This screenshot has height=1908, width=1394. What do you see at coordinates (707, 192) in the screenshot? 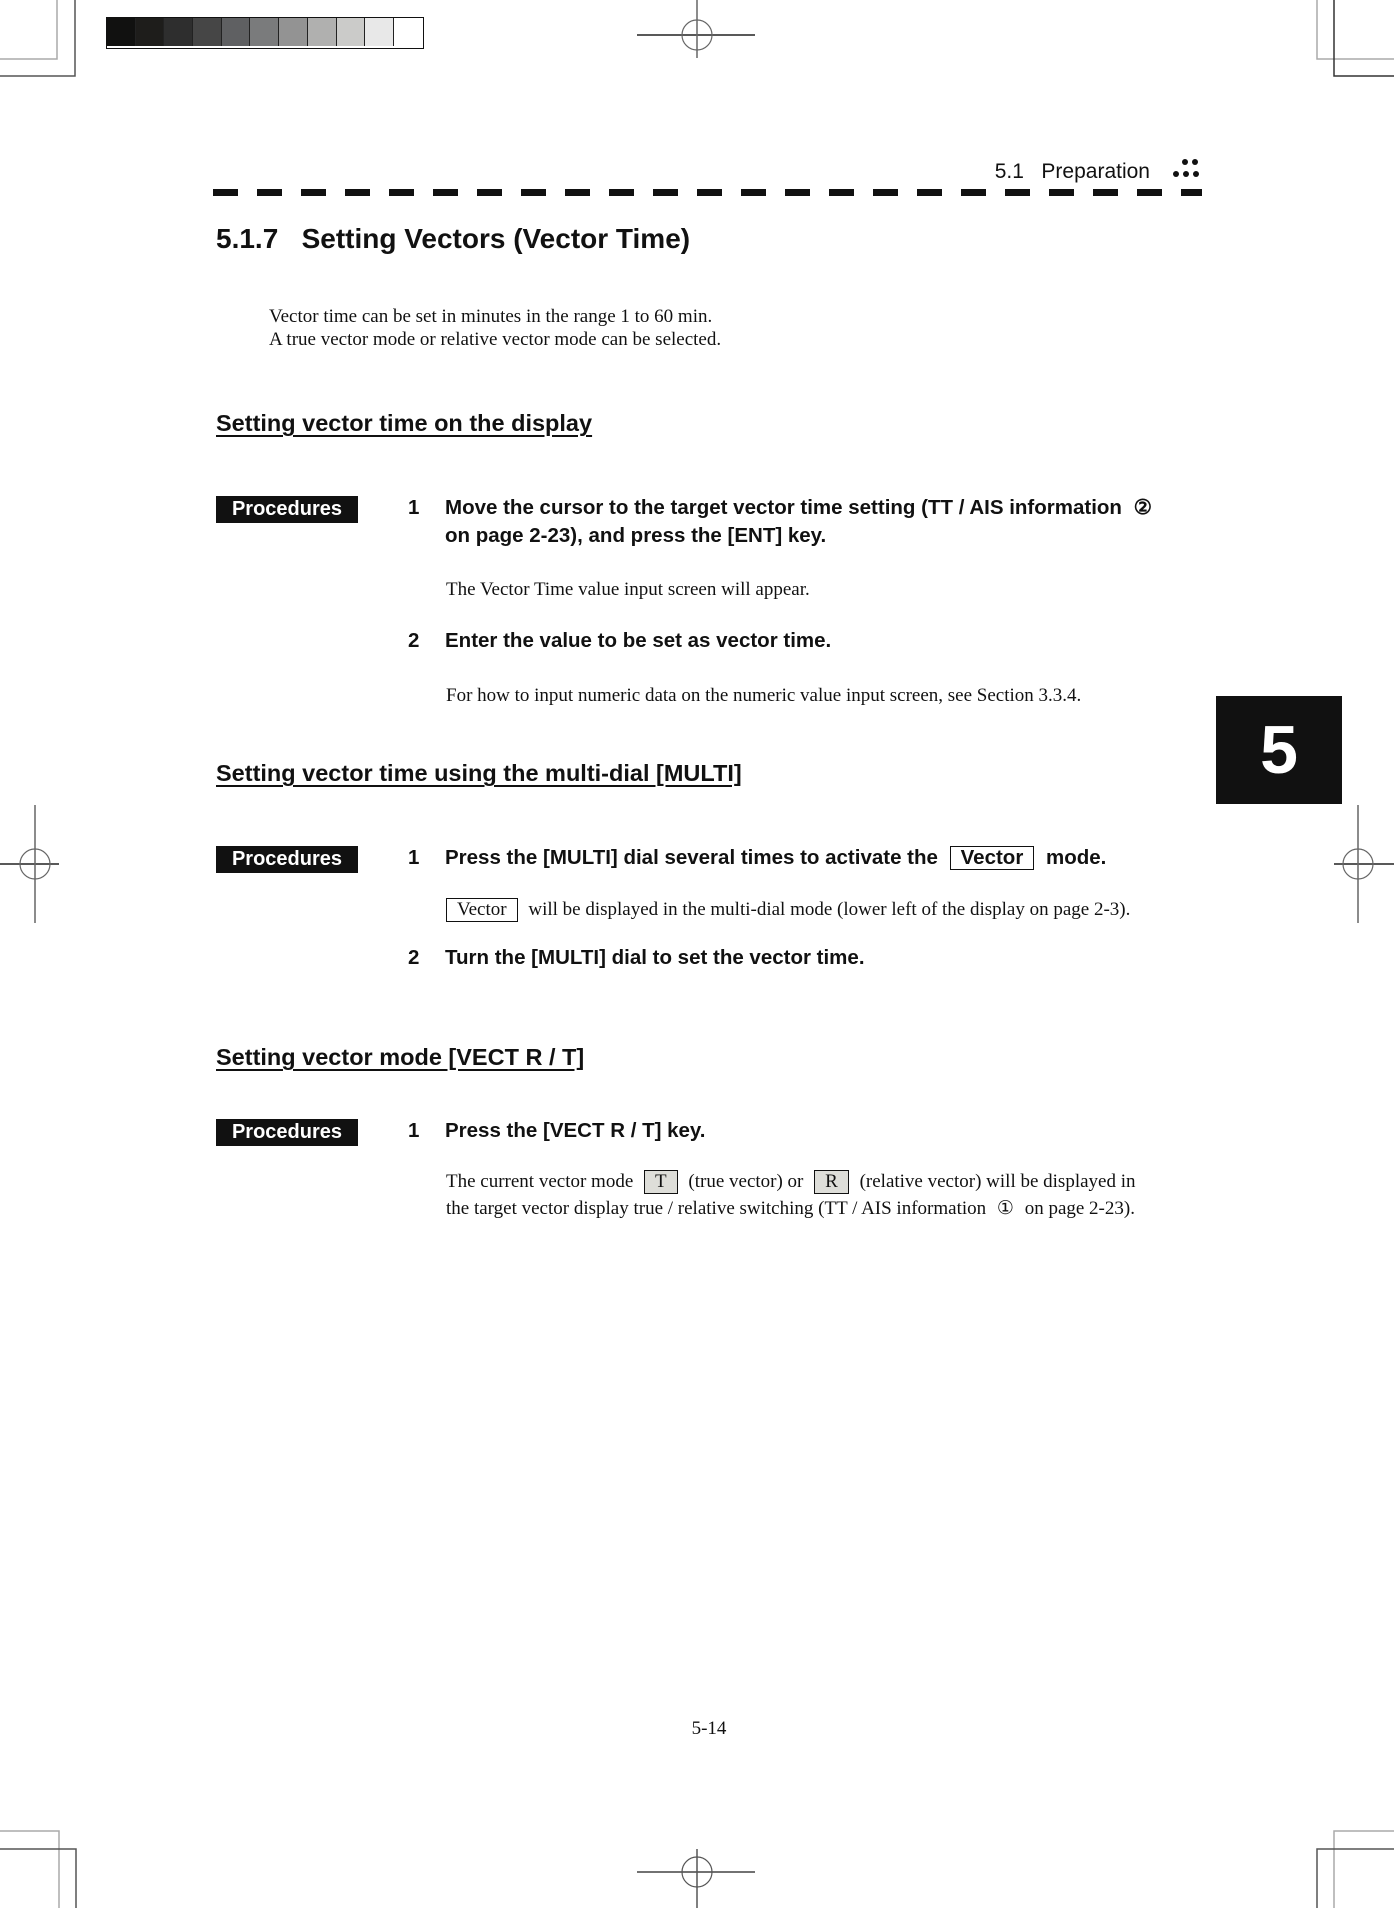
I see `header-dashed-rule` at bounding box center [707, 192].